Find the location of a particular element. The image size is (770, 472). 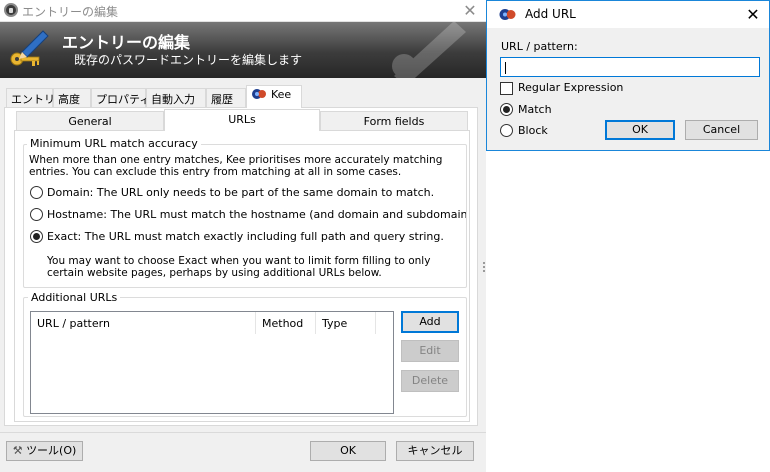

block-radio-label: Block is located at coordinates (533, 130).